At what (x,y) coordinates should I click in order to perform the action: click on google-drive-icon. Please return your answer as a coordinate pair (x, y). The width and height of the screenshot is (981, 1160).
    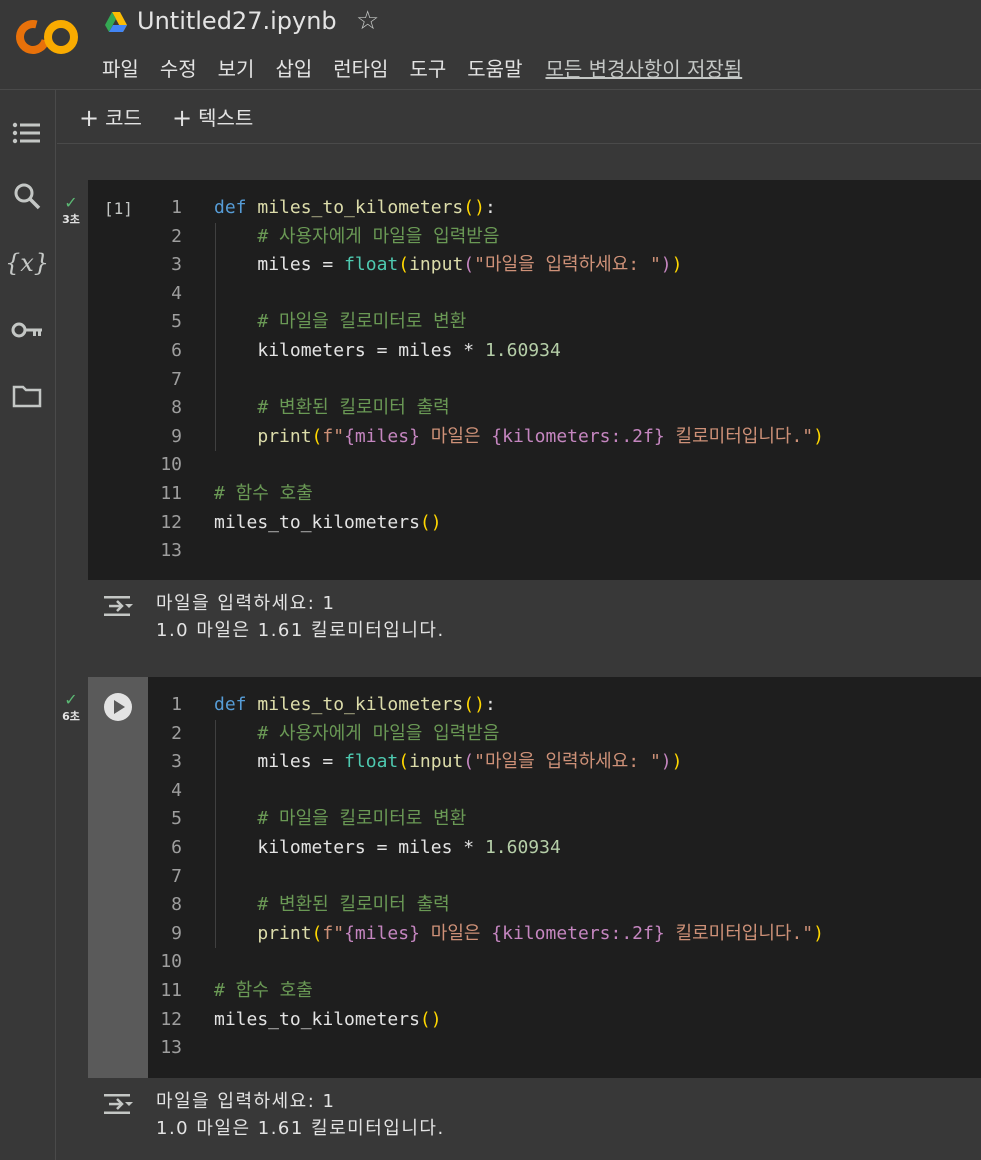
    Looking at the image, I should click on (116, 22).